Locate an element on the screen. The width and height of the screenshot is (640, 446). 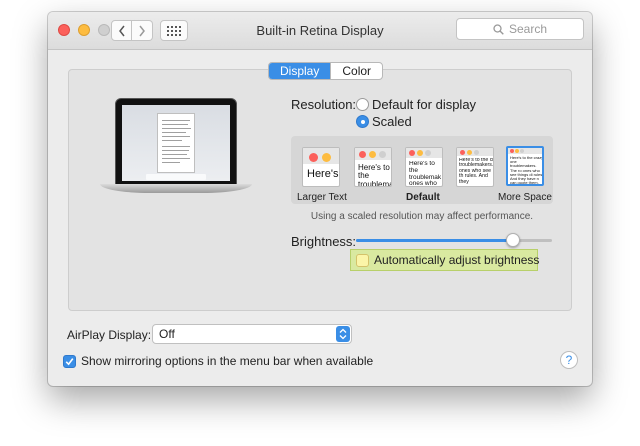
forward-button is located at coordinates (142, 30).